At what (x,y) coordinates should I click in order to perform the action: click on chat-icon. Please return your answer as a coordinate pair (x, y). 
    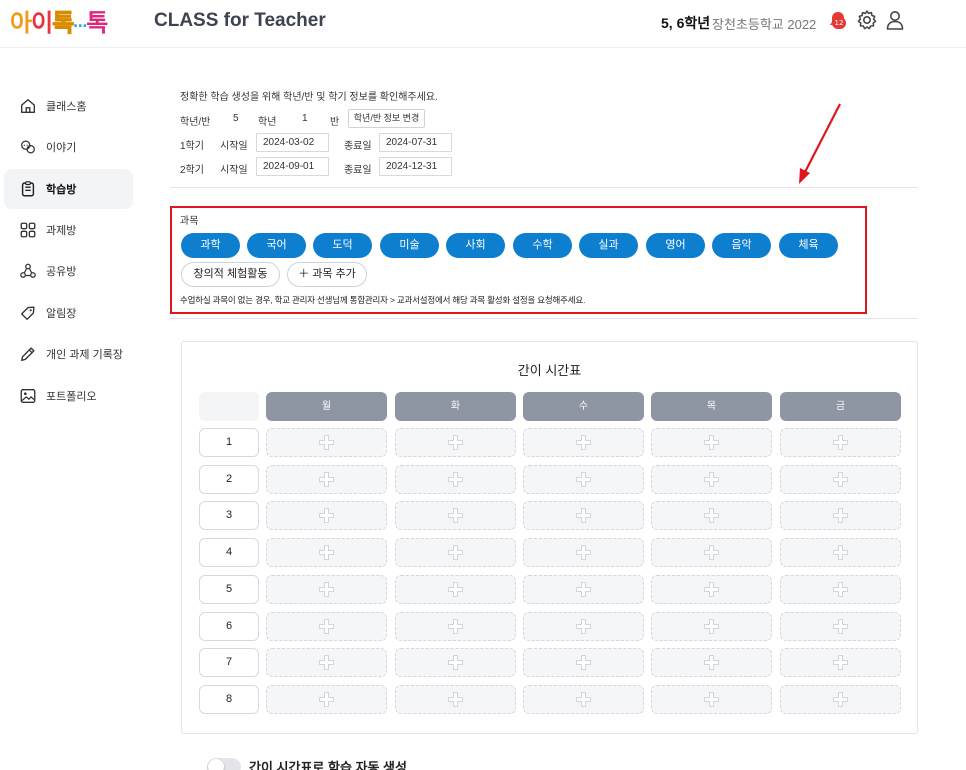
    Looking at the image, I should click on (28, 147).